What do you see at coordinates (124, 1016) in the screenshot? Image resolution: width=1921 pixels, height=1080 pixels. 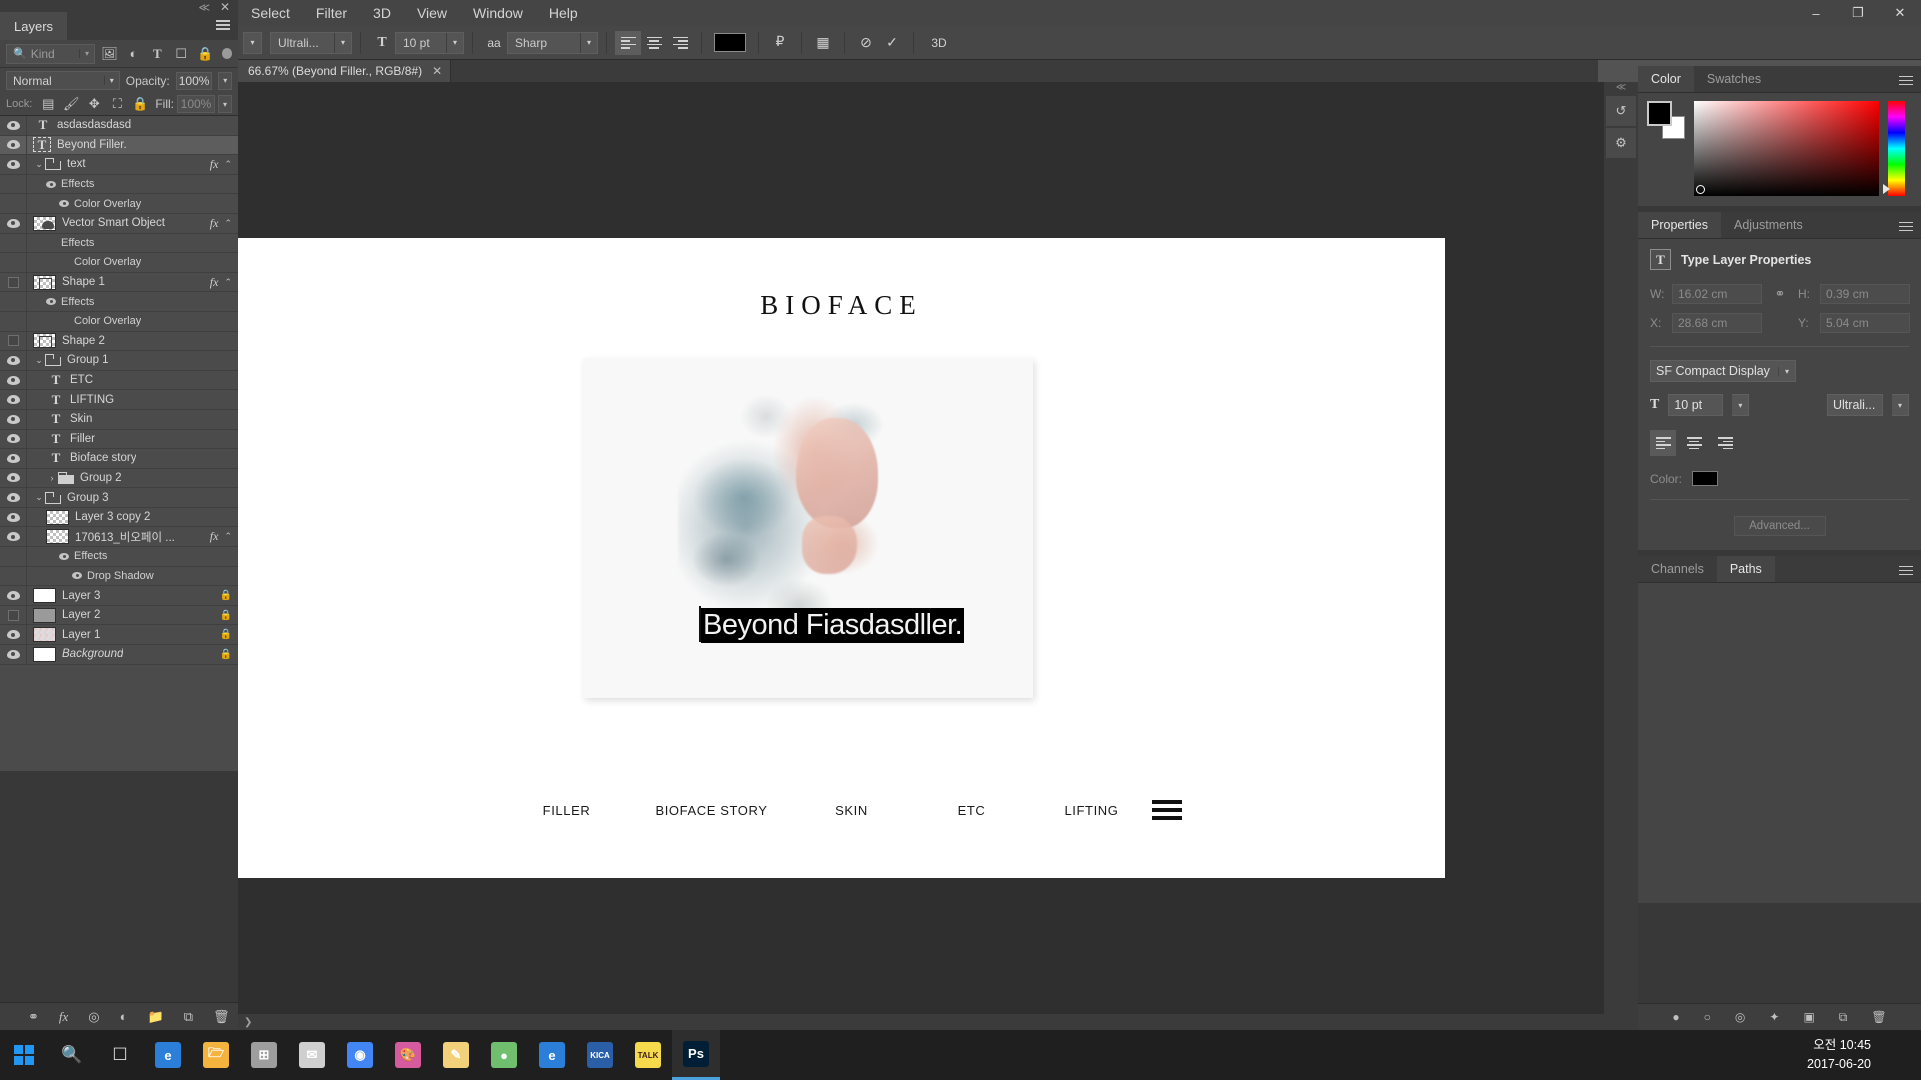 I see `adjustment-layer-icon: ◐` at bounding box center [124, 1016].